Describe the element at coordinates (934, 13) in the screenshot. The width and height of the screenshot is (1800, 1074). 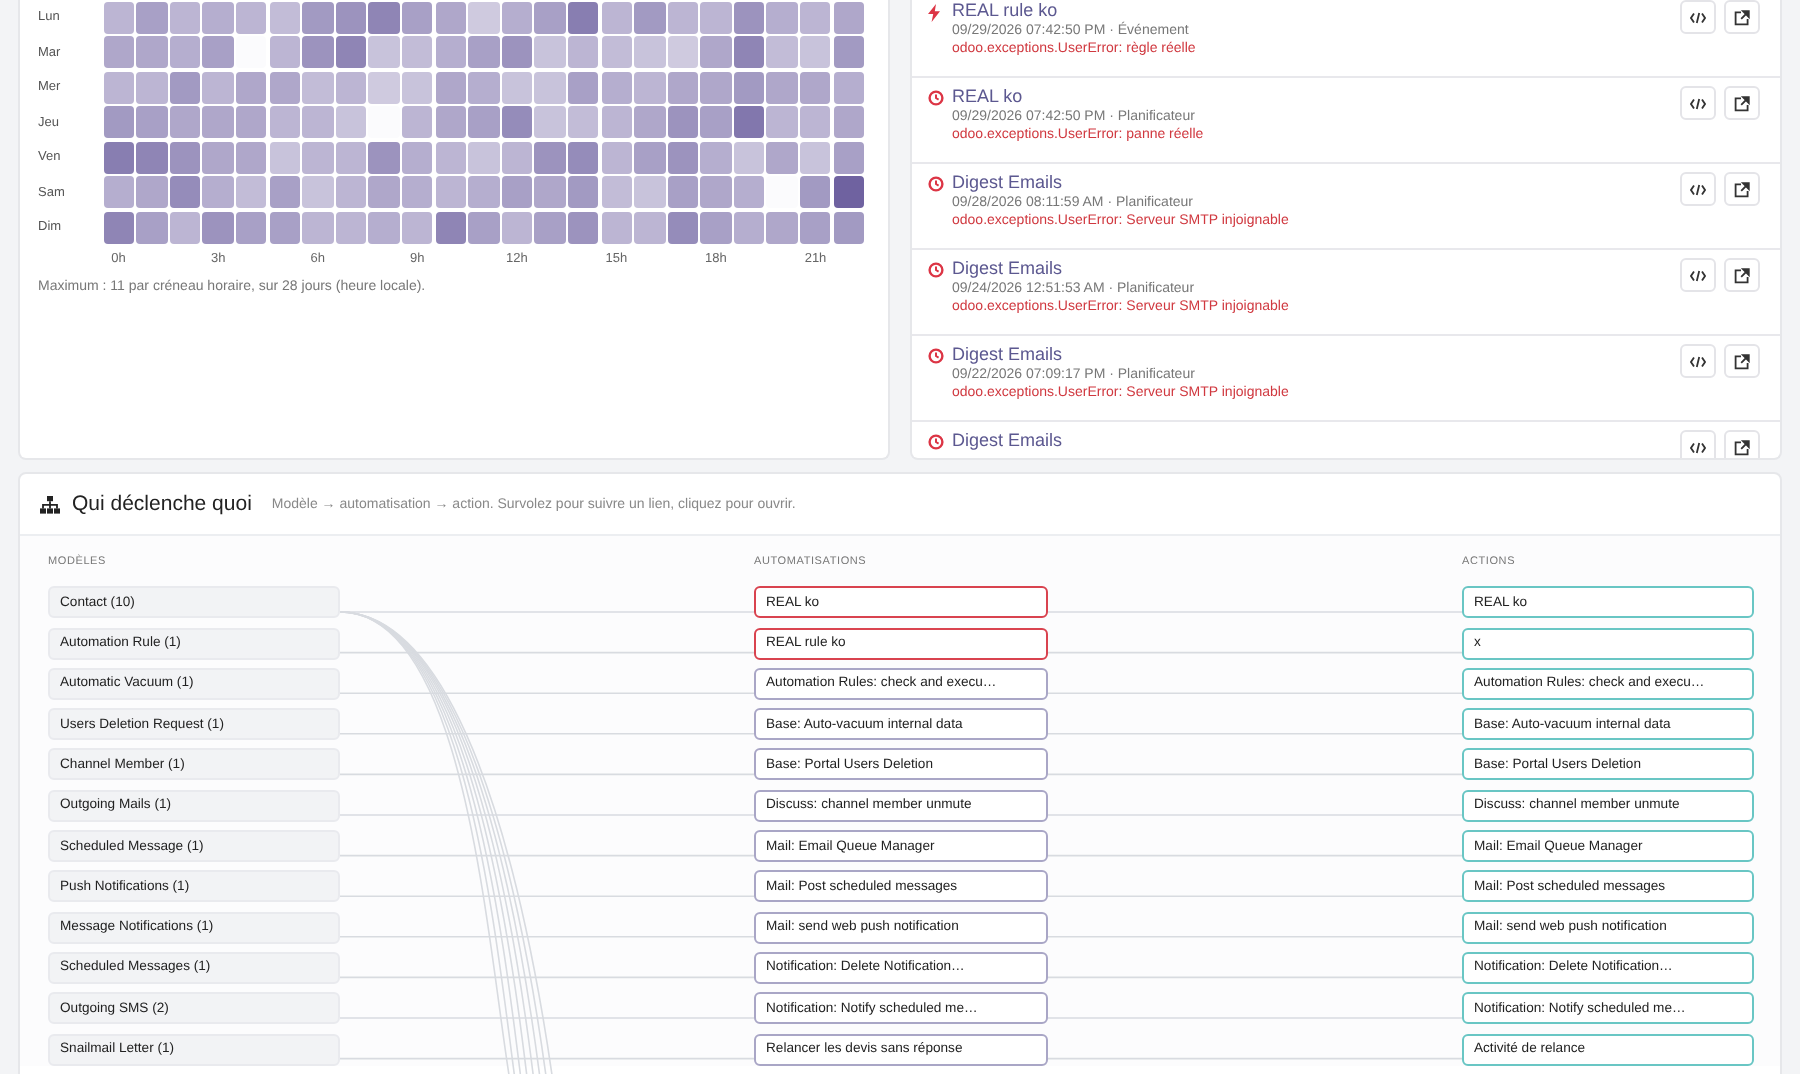
I see `bolt-icon` at that location.